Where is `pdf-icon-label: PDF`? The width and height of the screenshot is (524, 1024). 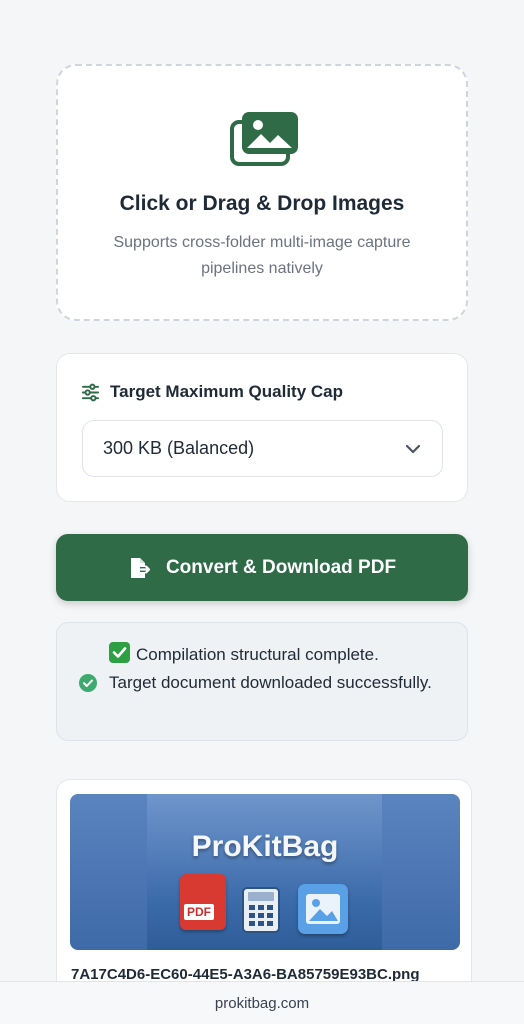
pdf-icon-label: PDF is located at coordinates (199, 912).